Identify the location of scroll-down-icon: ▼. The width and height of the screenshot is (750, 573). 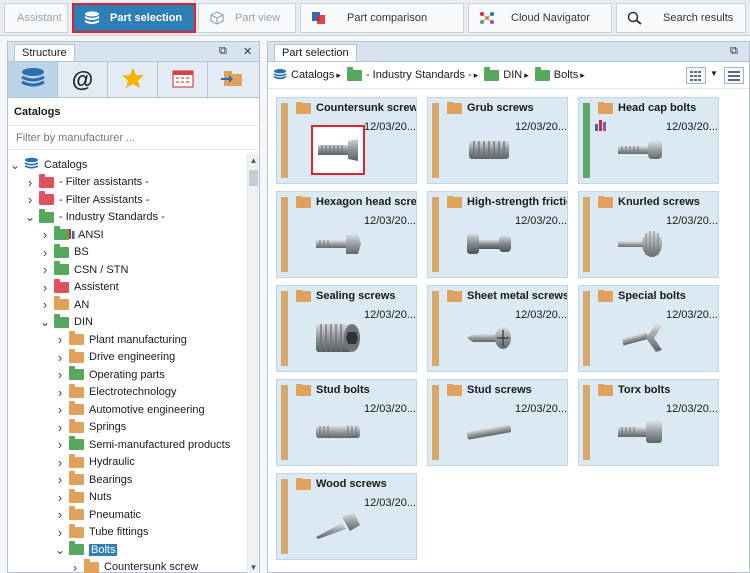
(253, 567).